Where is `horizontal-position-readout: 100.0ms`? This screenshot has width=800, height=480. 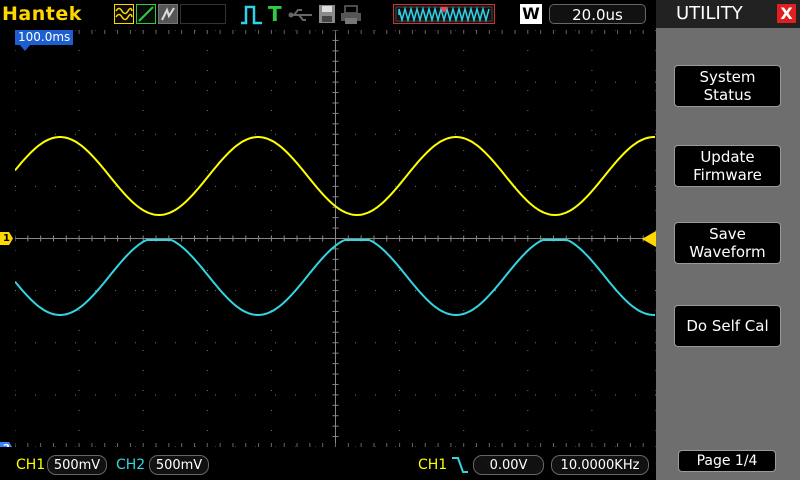 horizontal-position-readout: 100.0ms is located at coordinates (44, 37).